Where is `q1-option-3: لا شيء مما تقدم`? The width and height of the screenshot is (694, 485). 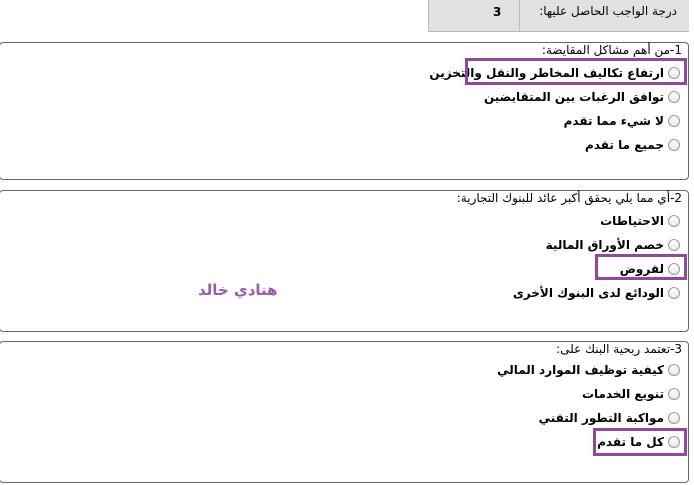
q1-option-3: لا شيء مما تقدم is located at coordinates (622, 121).